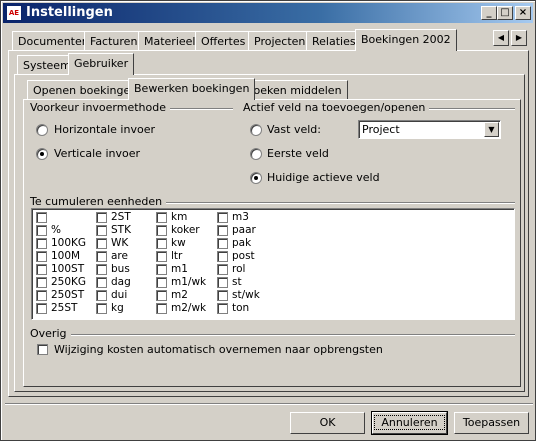 This screenshot has height=441, width=536. What do you see at coordinates (68, 243) in the screenshot?
I see `unit-label: 100KG` at bounding box center [68, 243].